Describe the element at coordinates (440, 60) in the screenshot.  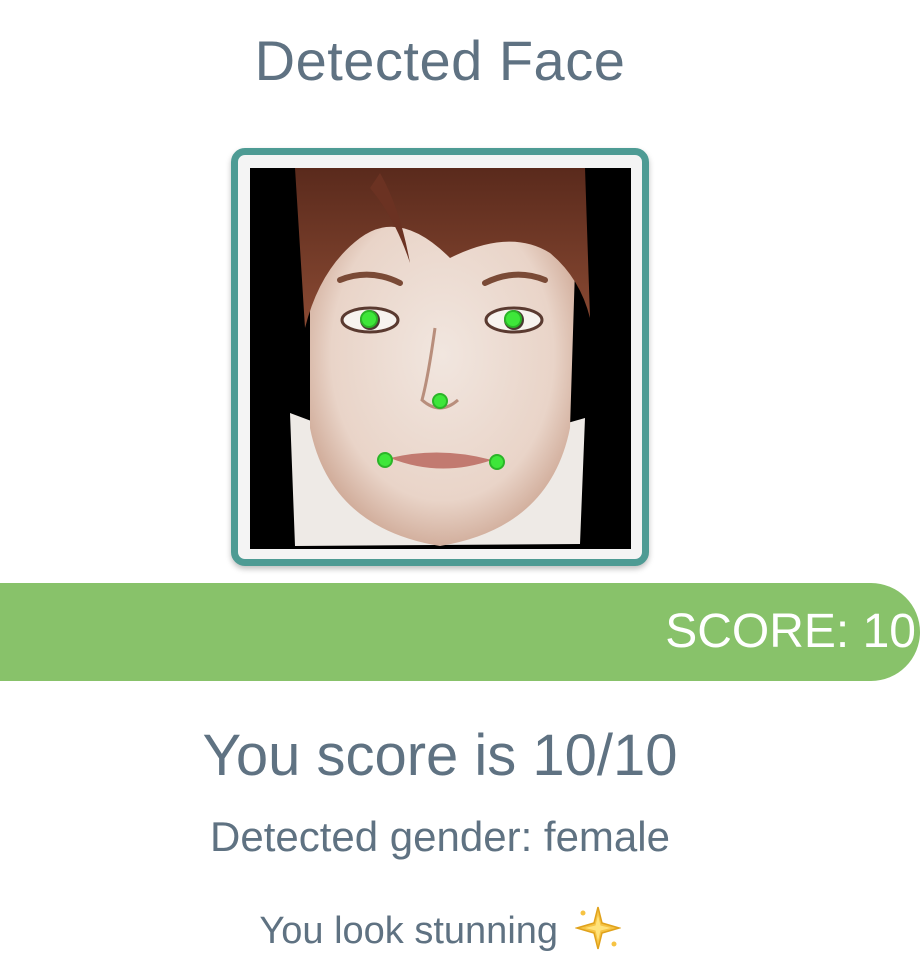
I see `page-title: Detected Face` at that location.